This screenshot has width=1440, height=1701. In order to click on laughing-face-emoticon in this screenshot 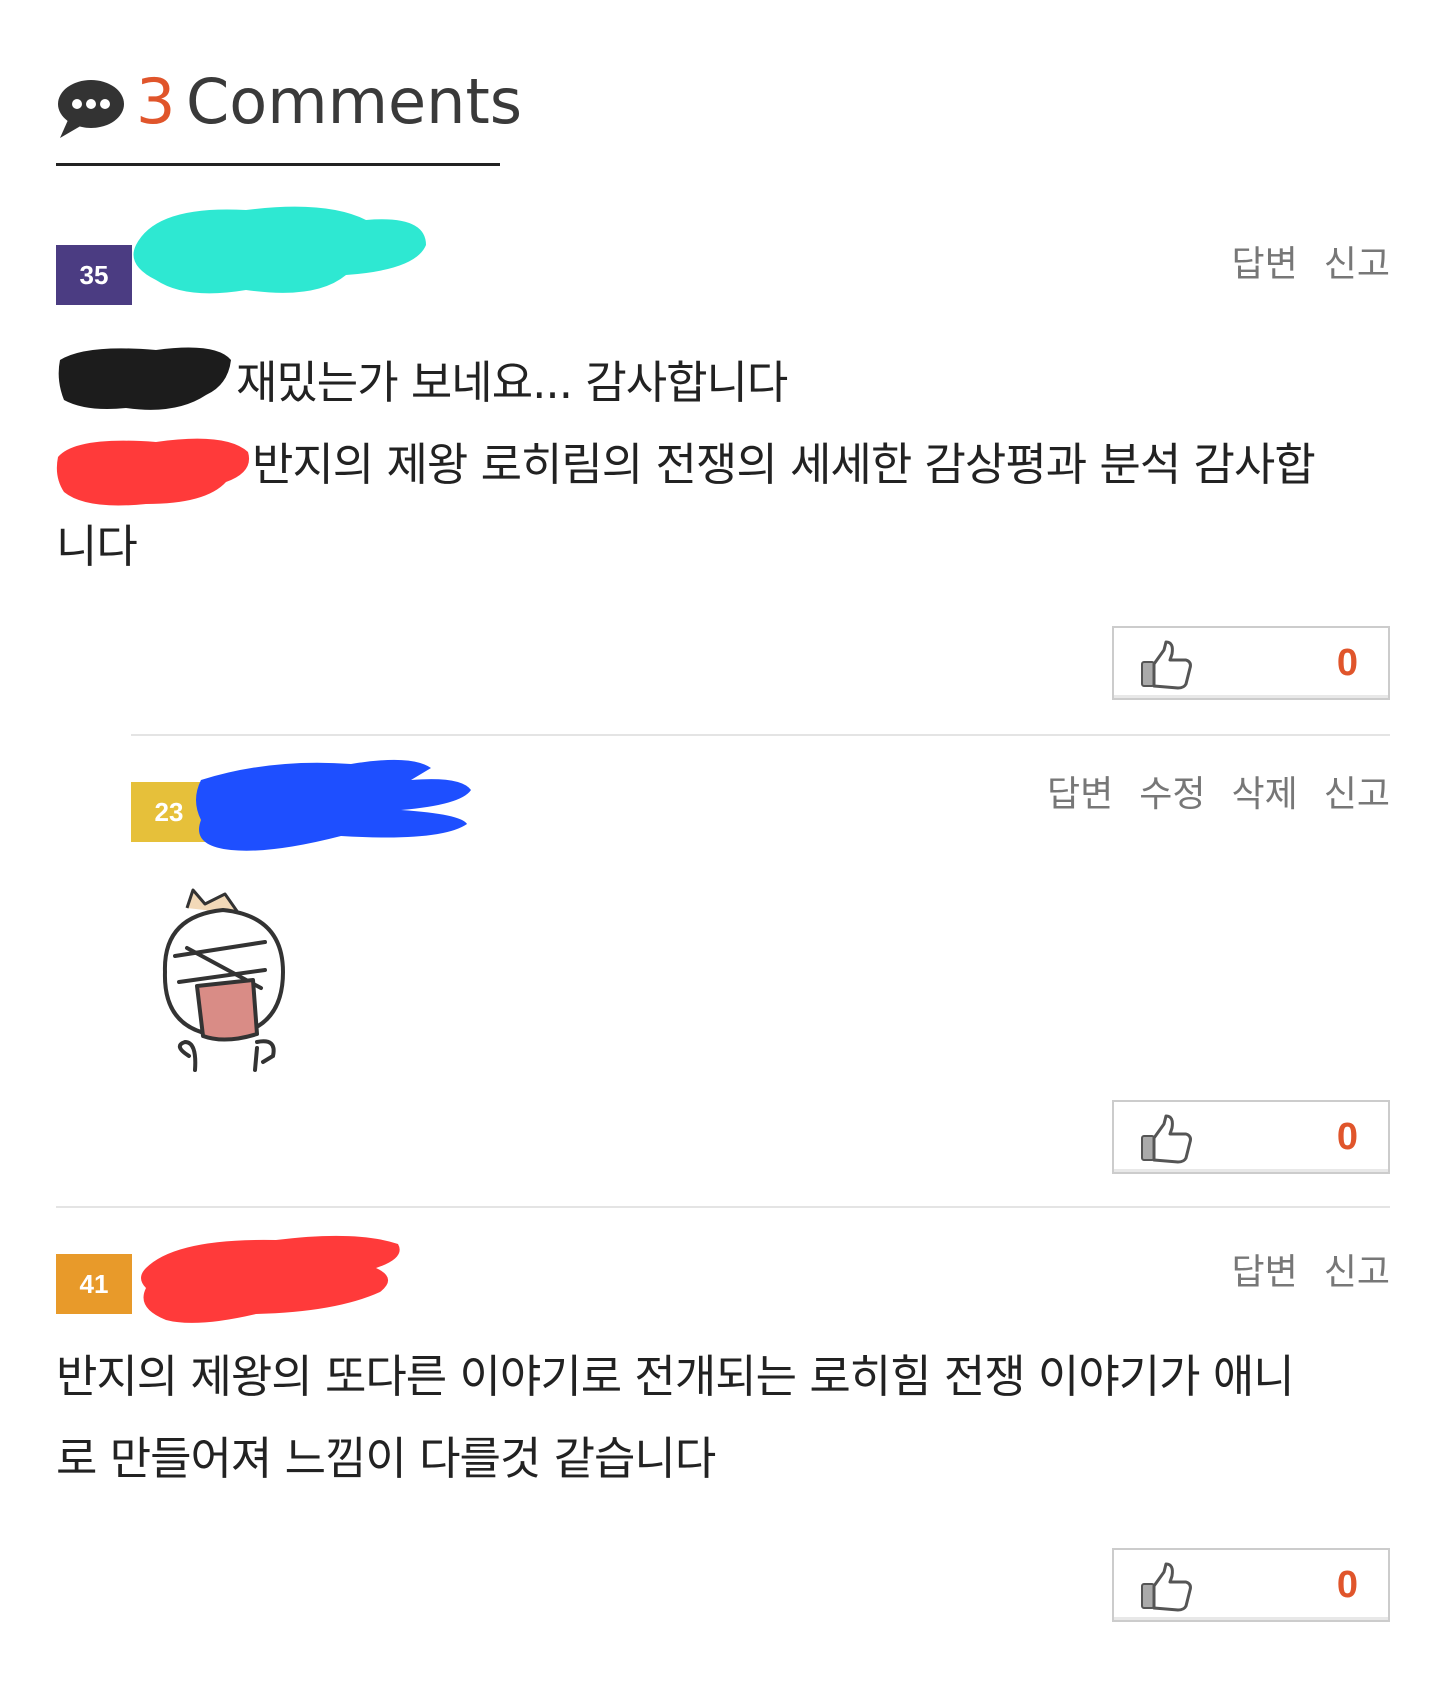, I will do `click(224, 980)`.